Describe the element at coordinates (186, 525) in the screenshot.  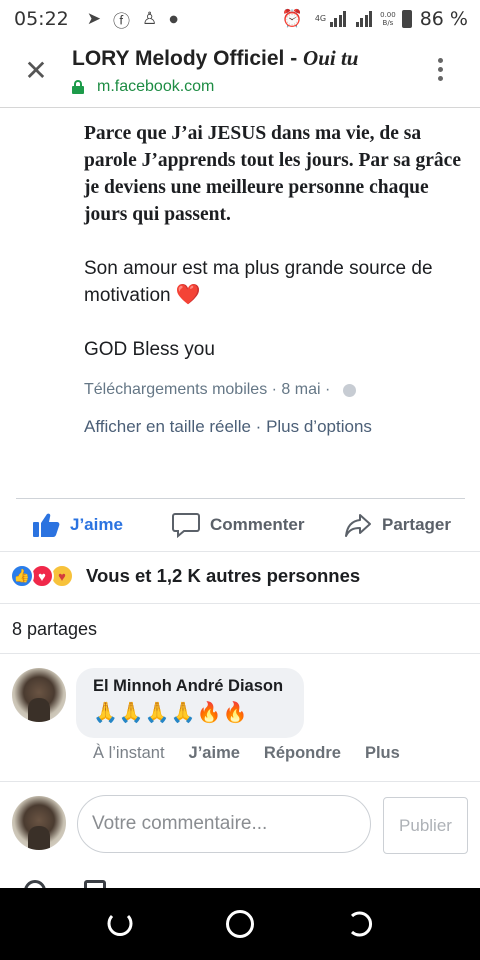
I see `comment-icon` at that location.